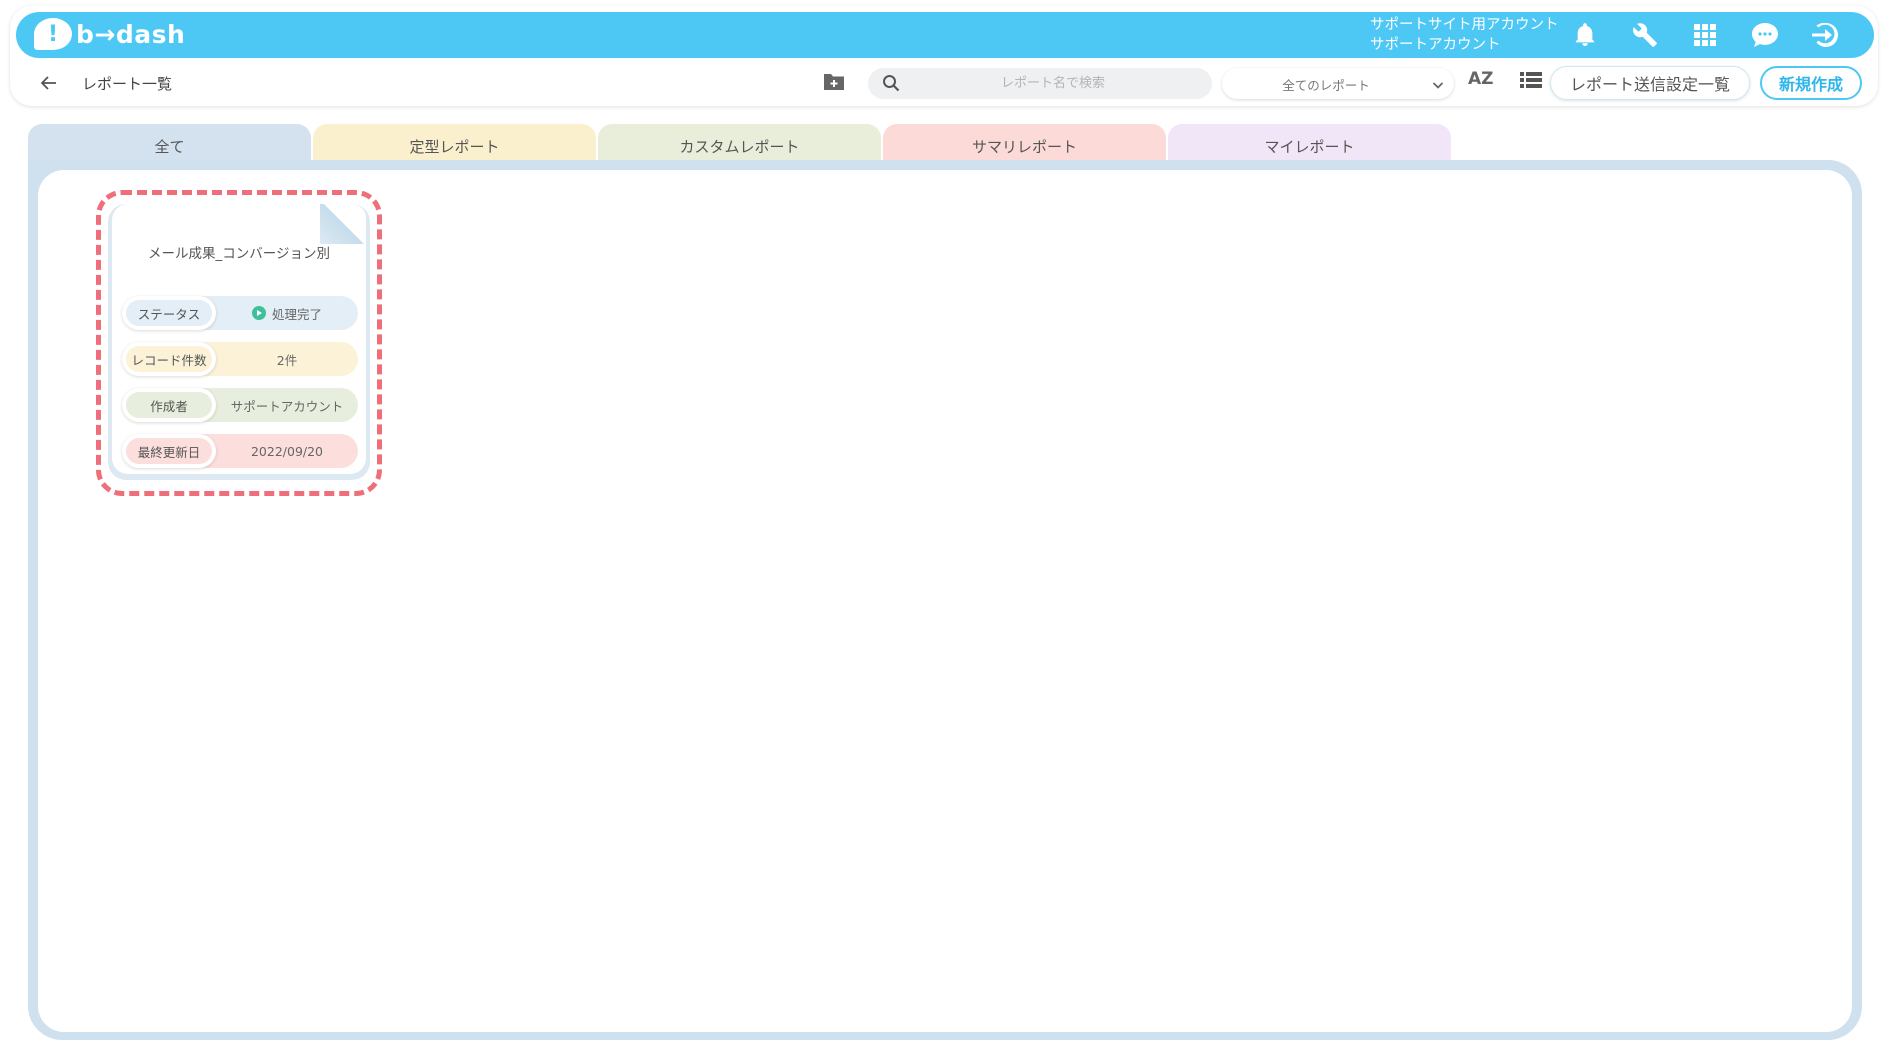  I want to click on creator-label-pill: 作成者, so click(169, 405).